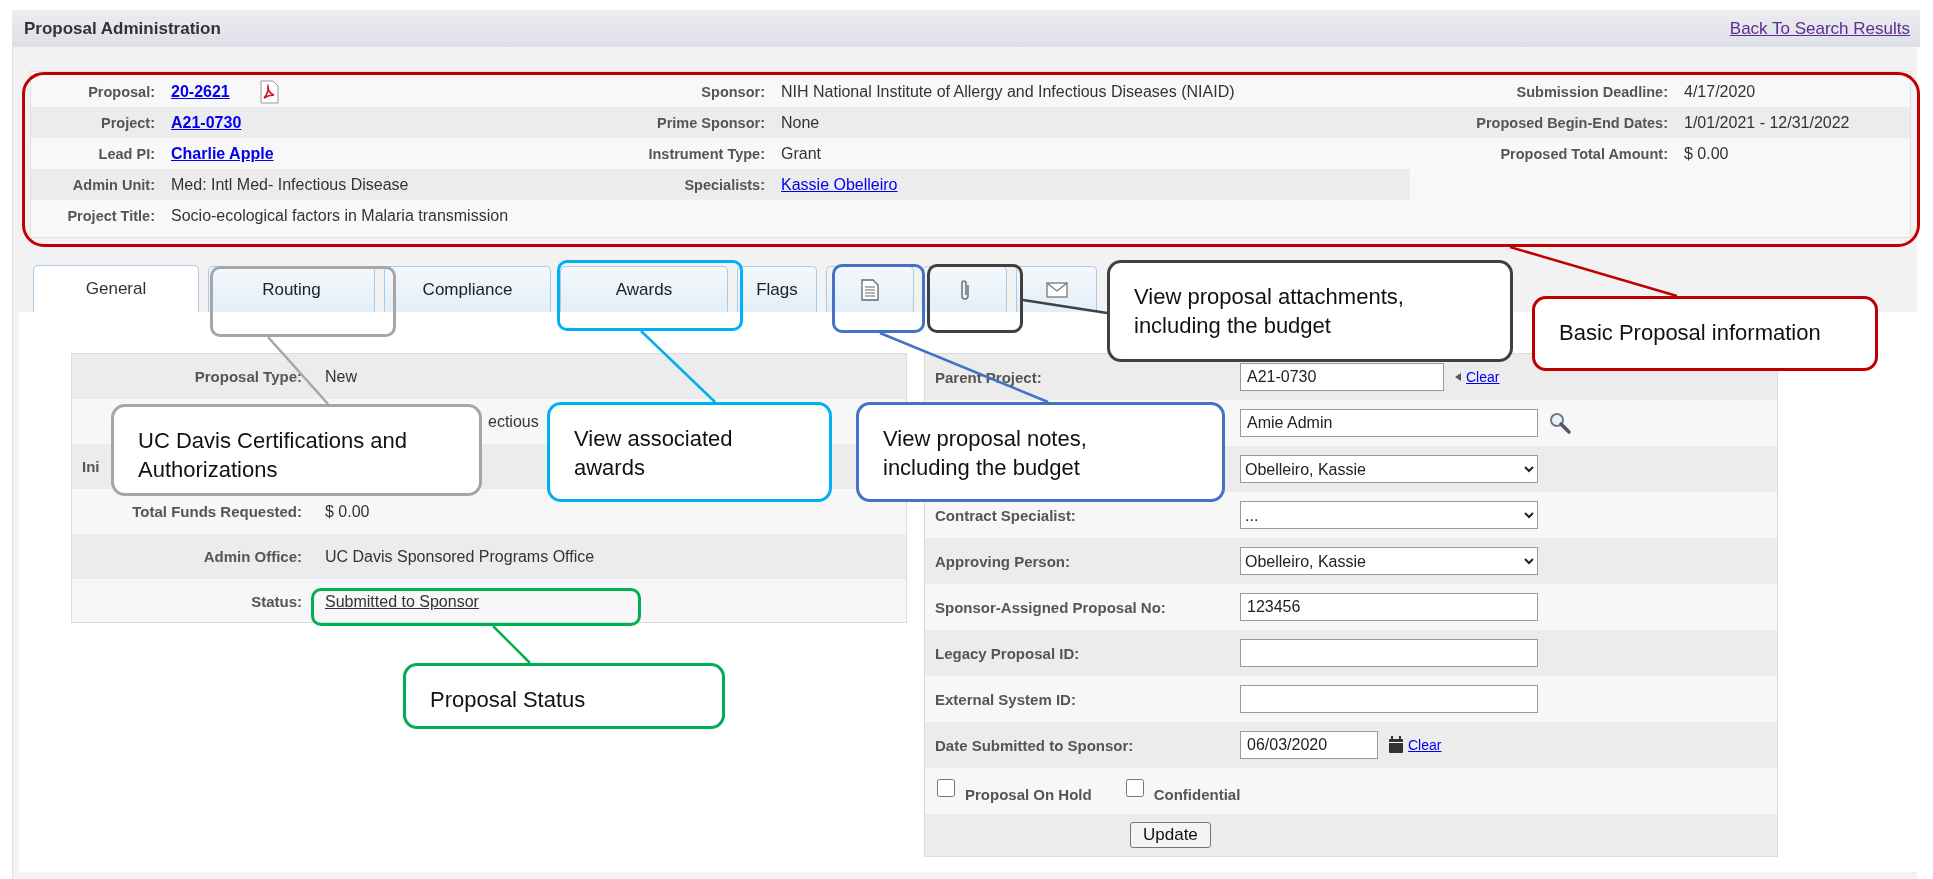 This screenshot has height=879, width=1933. Describe the element at coordinates (777, 289) in the screenshot. I see `tab: Flags` at that location.